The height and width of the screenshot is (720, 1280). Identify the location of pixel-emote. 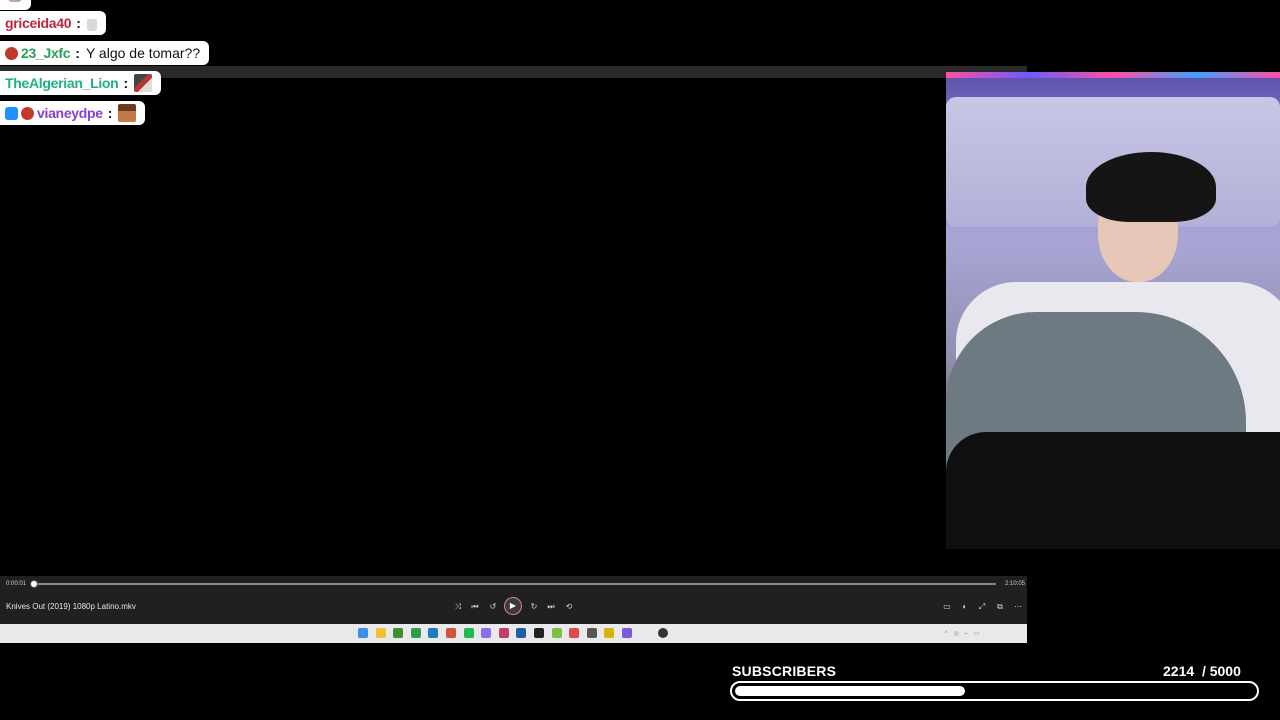
(143, 83).